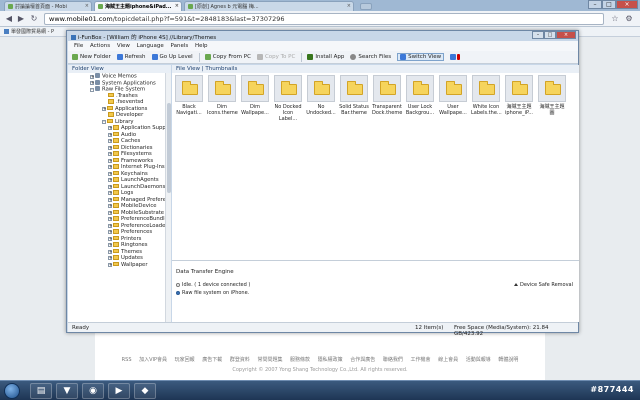  Describe the element at coordinates (67, 391) in the screenshot. I see `ifunbox-taskbar-icon: ▼` at that location.